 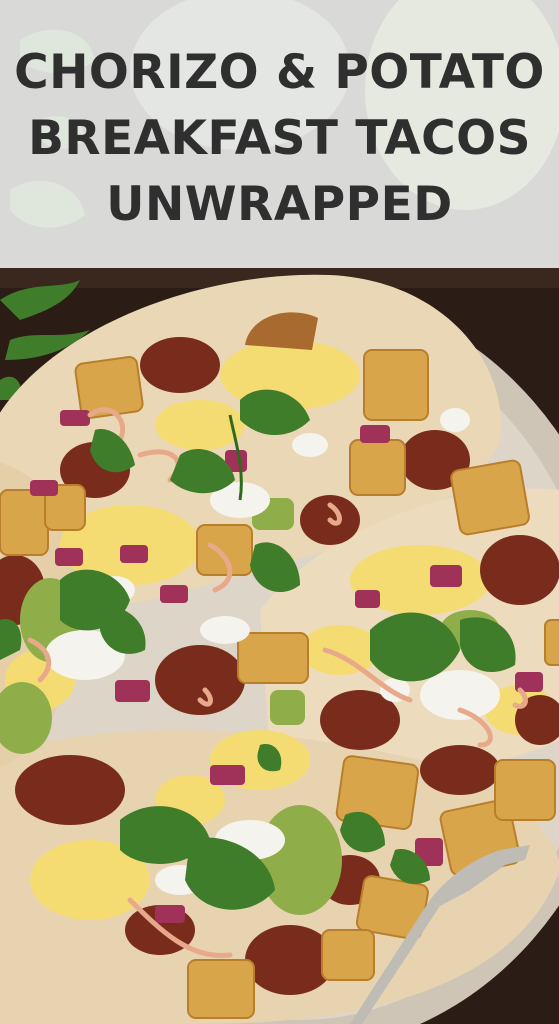 What do you see at coordinates (279, 204) in the screenshot?
I see `title-line-3: UNWRAPPED` at bounding box center [279, 204].